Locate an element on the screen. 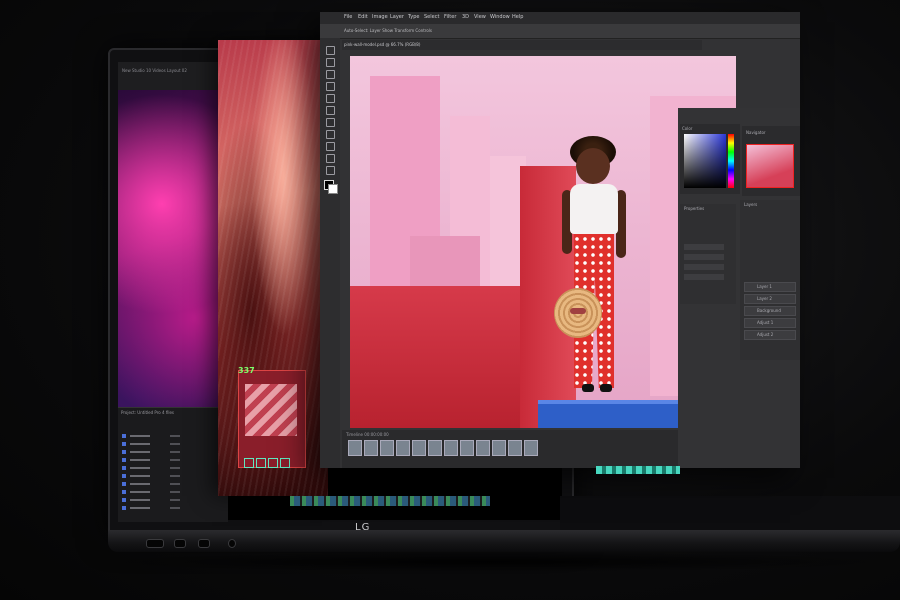 Image resolution: width=900 pixels, height=600 pixels. layer-row: Layer 1 is located at coordinates (770, 287).